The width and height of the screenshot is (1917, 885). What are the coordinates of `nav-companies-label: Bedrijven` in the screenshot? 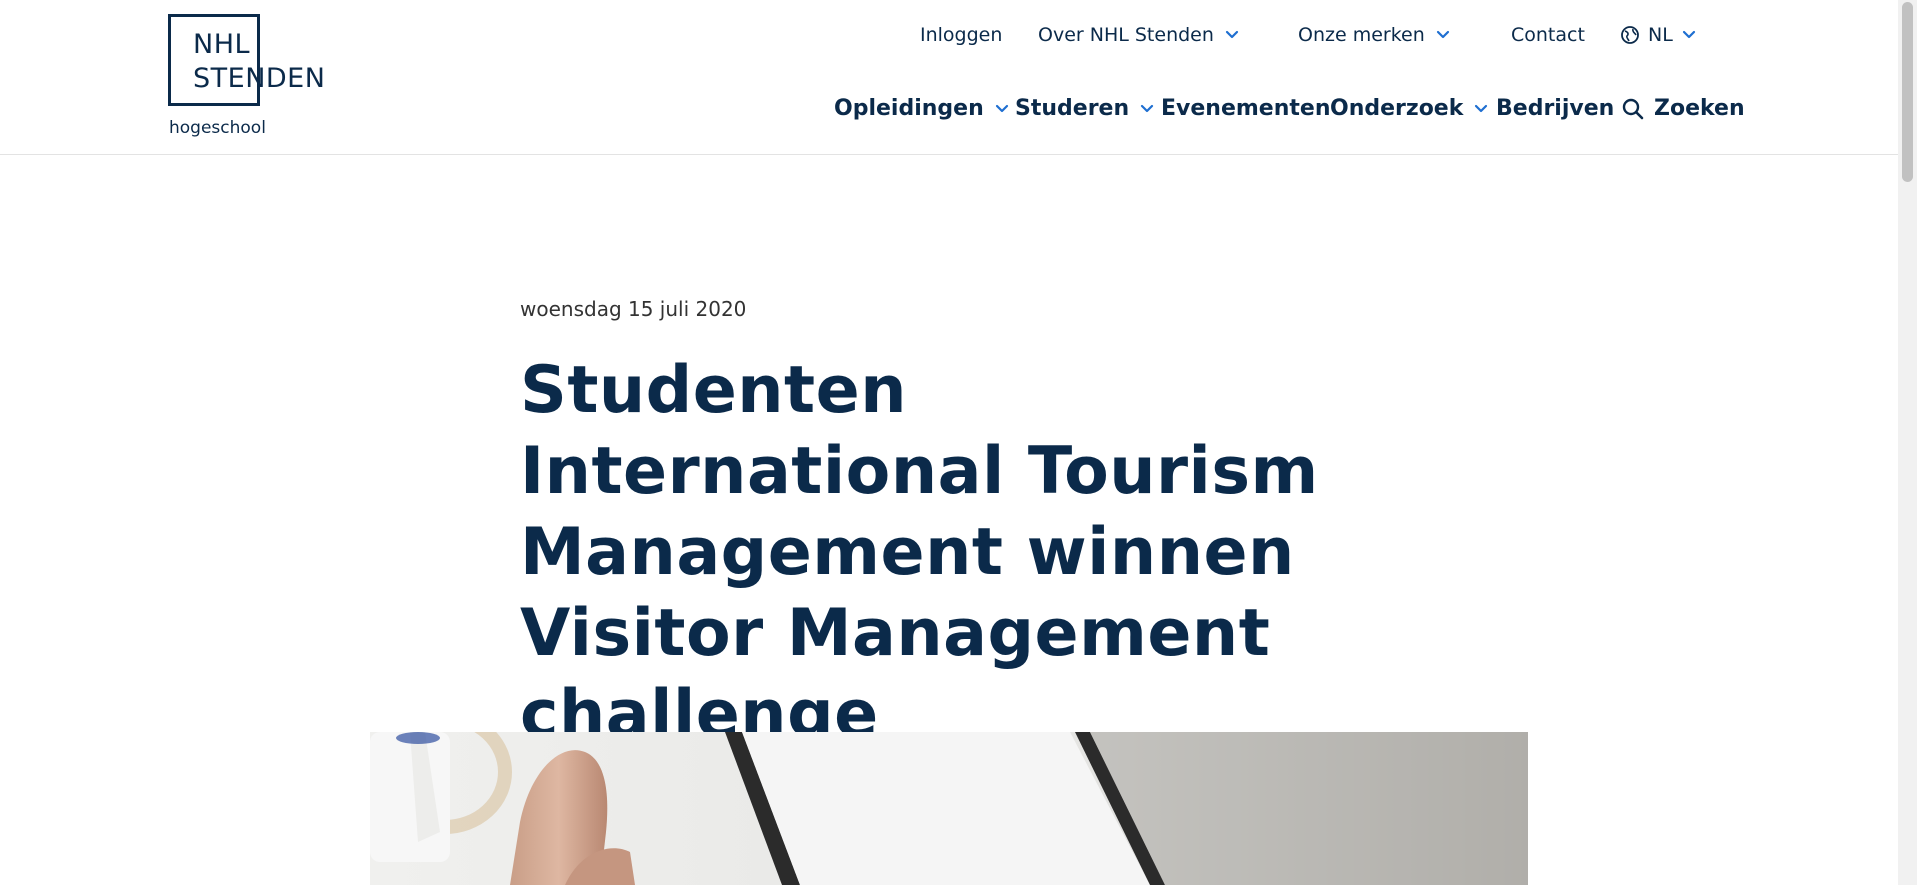 It's located at (1555, 108).